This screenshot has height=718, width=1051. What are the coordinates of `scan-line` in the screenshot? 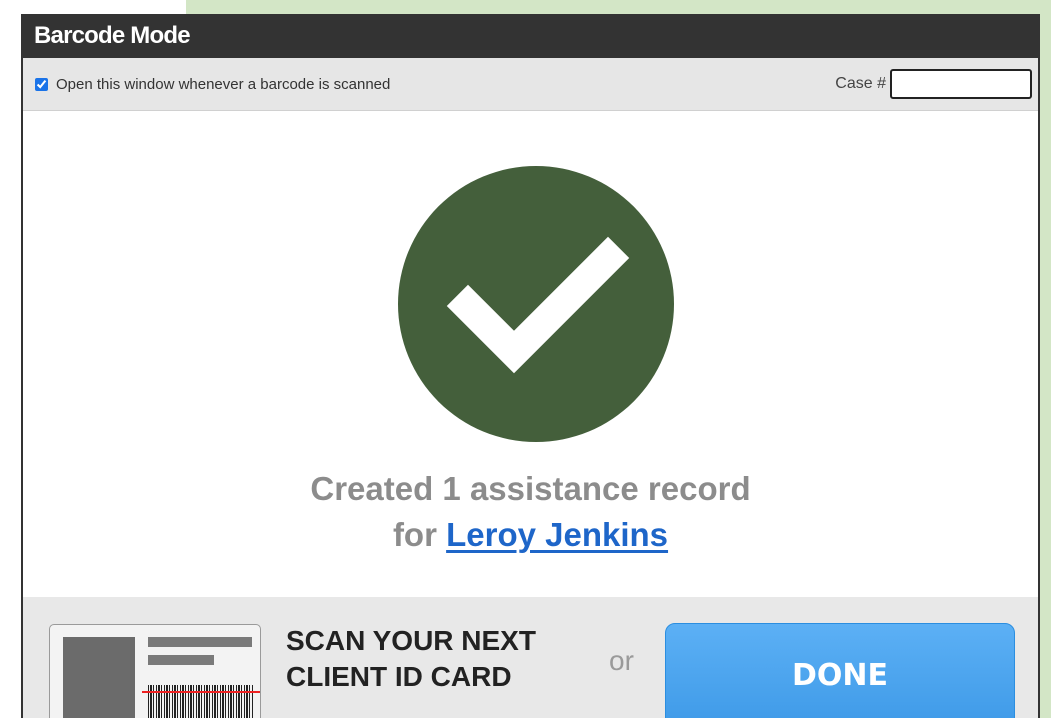 It's located at (201, 692).